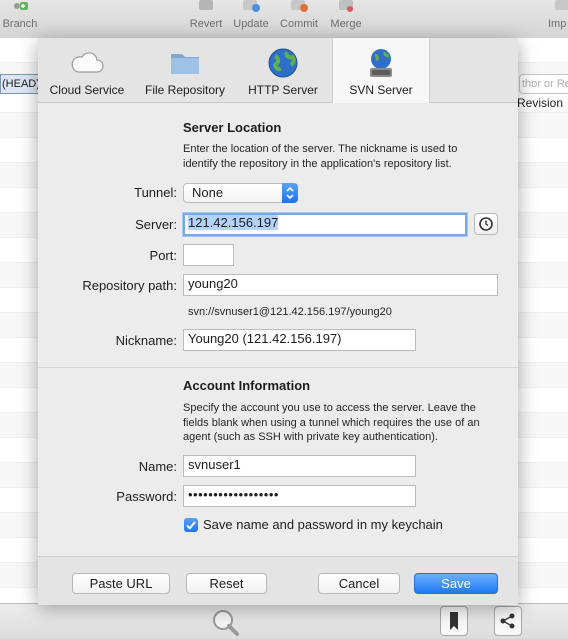 The image size is (568, 639). What do you see at coordinates (20, 24) in the screenshot?
I see `branch-label: Branch` at bounding box center [20, 24].